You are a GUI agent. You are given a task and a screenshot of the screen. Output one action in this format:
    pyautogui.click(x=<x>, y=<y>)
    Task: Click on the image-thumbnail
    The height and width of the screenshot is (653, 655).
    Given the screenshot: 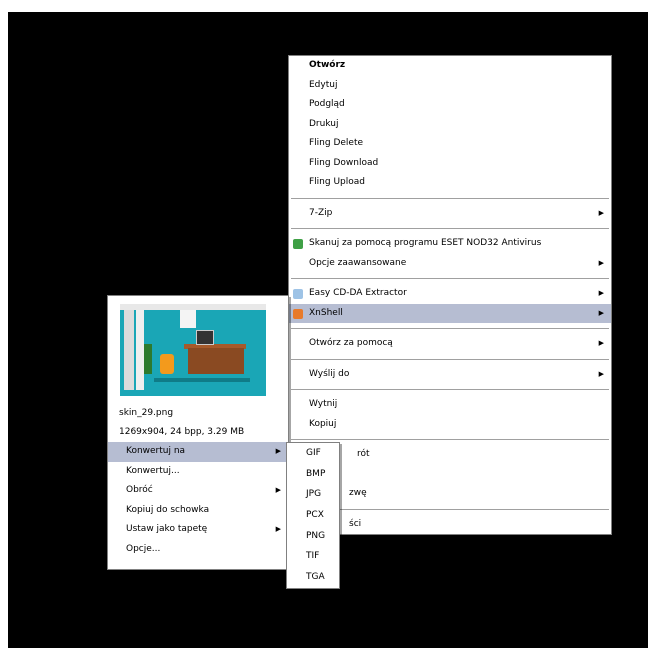 What is the action you would take?
    pyautogui.click(x=193, y=350)
    